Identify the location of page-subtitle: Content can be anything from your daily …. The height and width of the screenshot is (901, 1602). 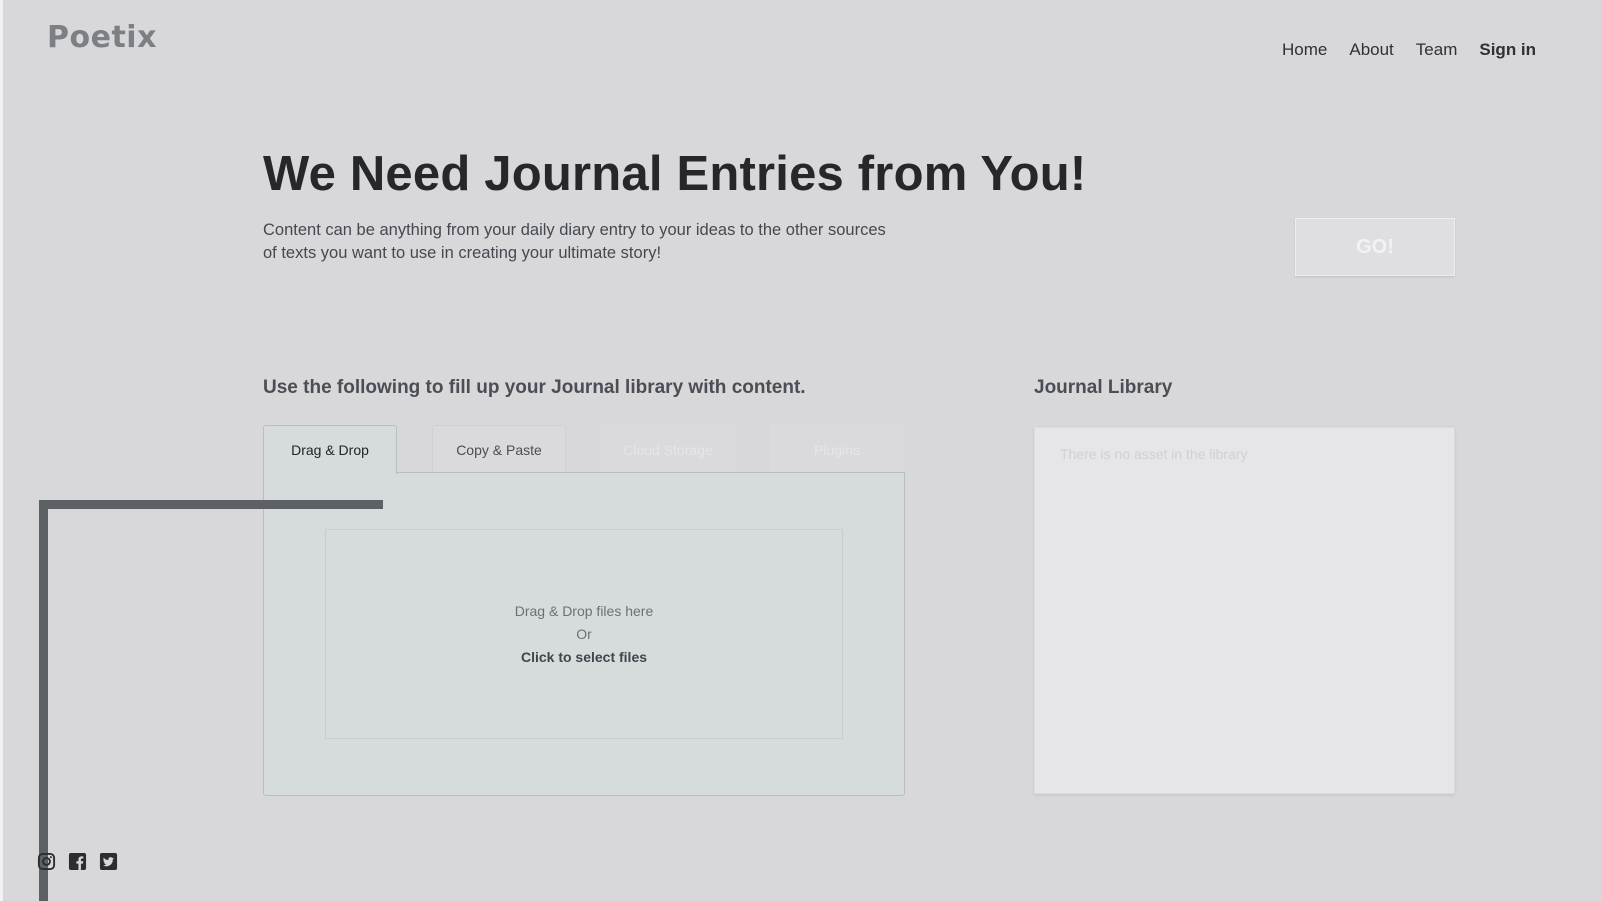
(574, 241).